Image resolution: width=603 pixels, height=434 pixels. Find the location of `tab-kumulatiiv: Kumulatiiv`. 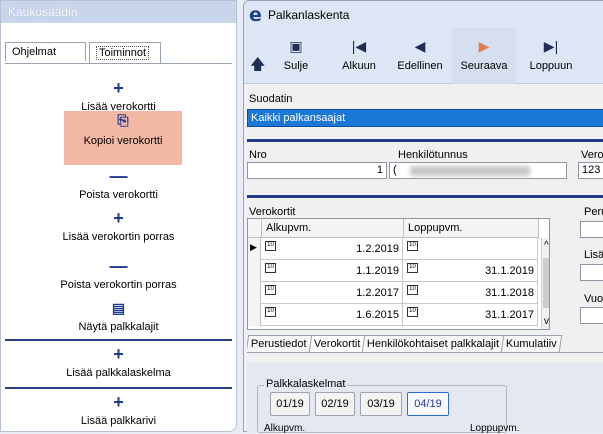

tab-kumulatiiv: Kumulatiiv is located at coordinates (532, 343).